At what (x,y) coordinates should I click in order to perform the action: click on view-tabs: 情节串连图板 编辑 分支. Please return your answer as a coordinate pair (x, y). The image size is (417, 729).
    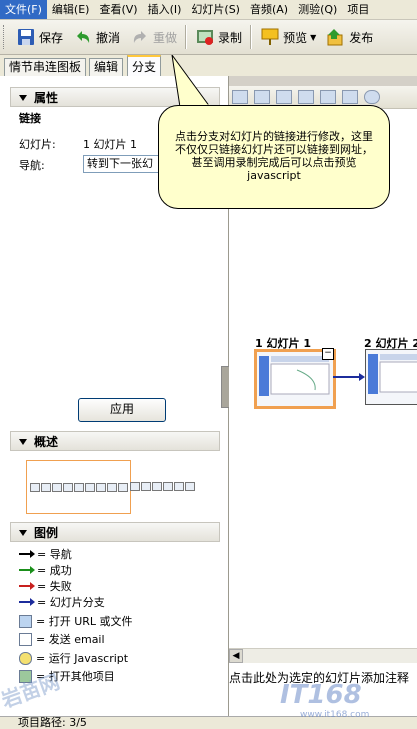
    Looking at the image, I should click on (208, 66).